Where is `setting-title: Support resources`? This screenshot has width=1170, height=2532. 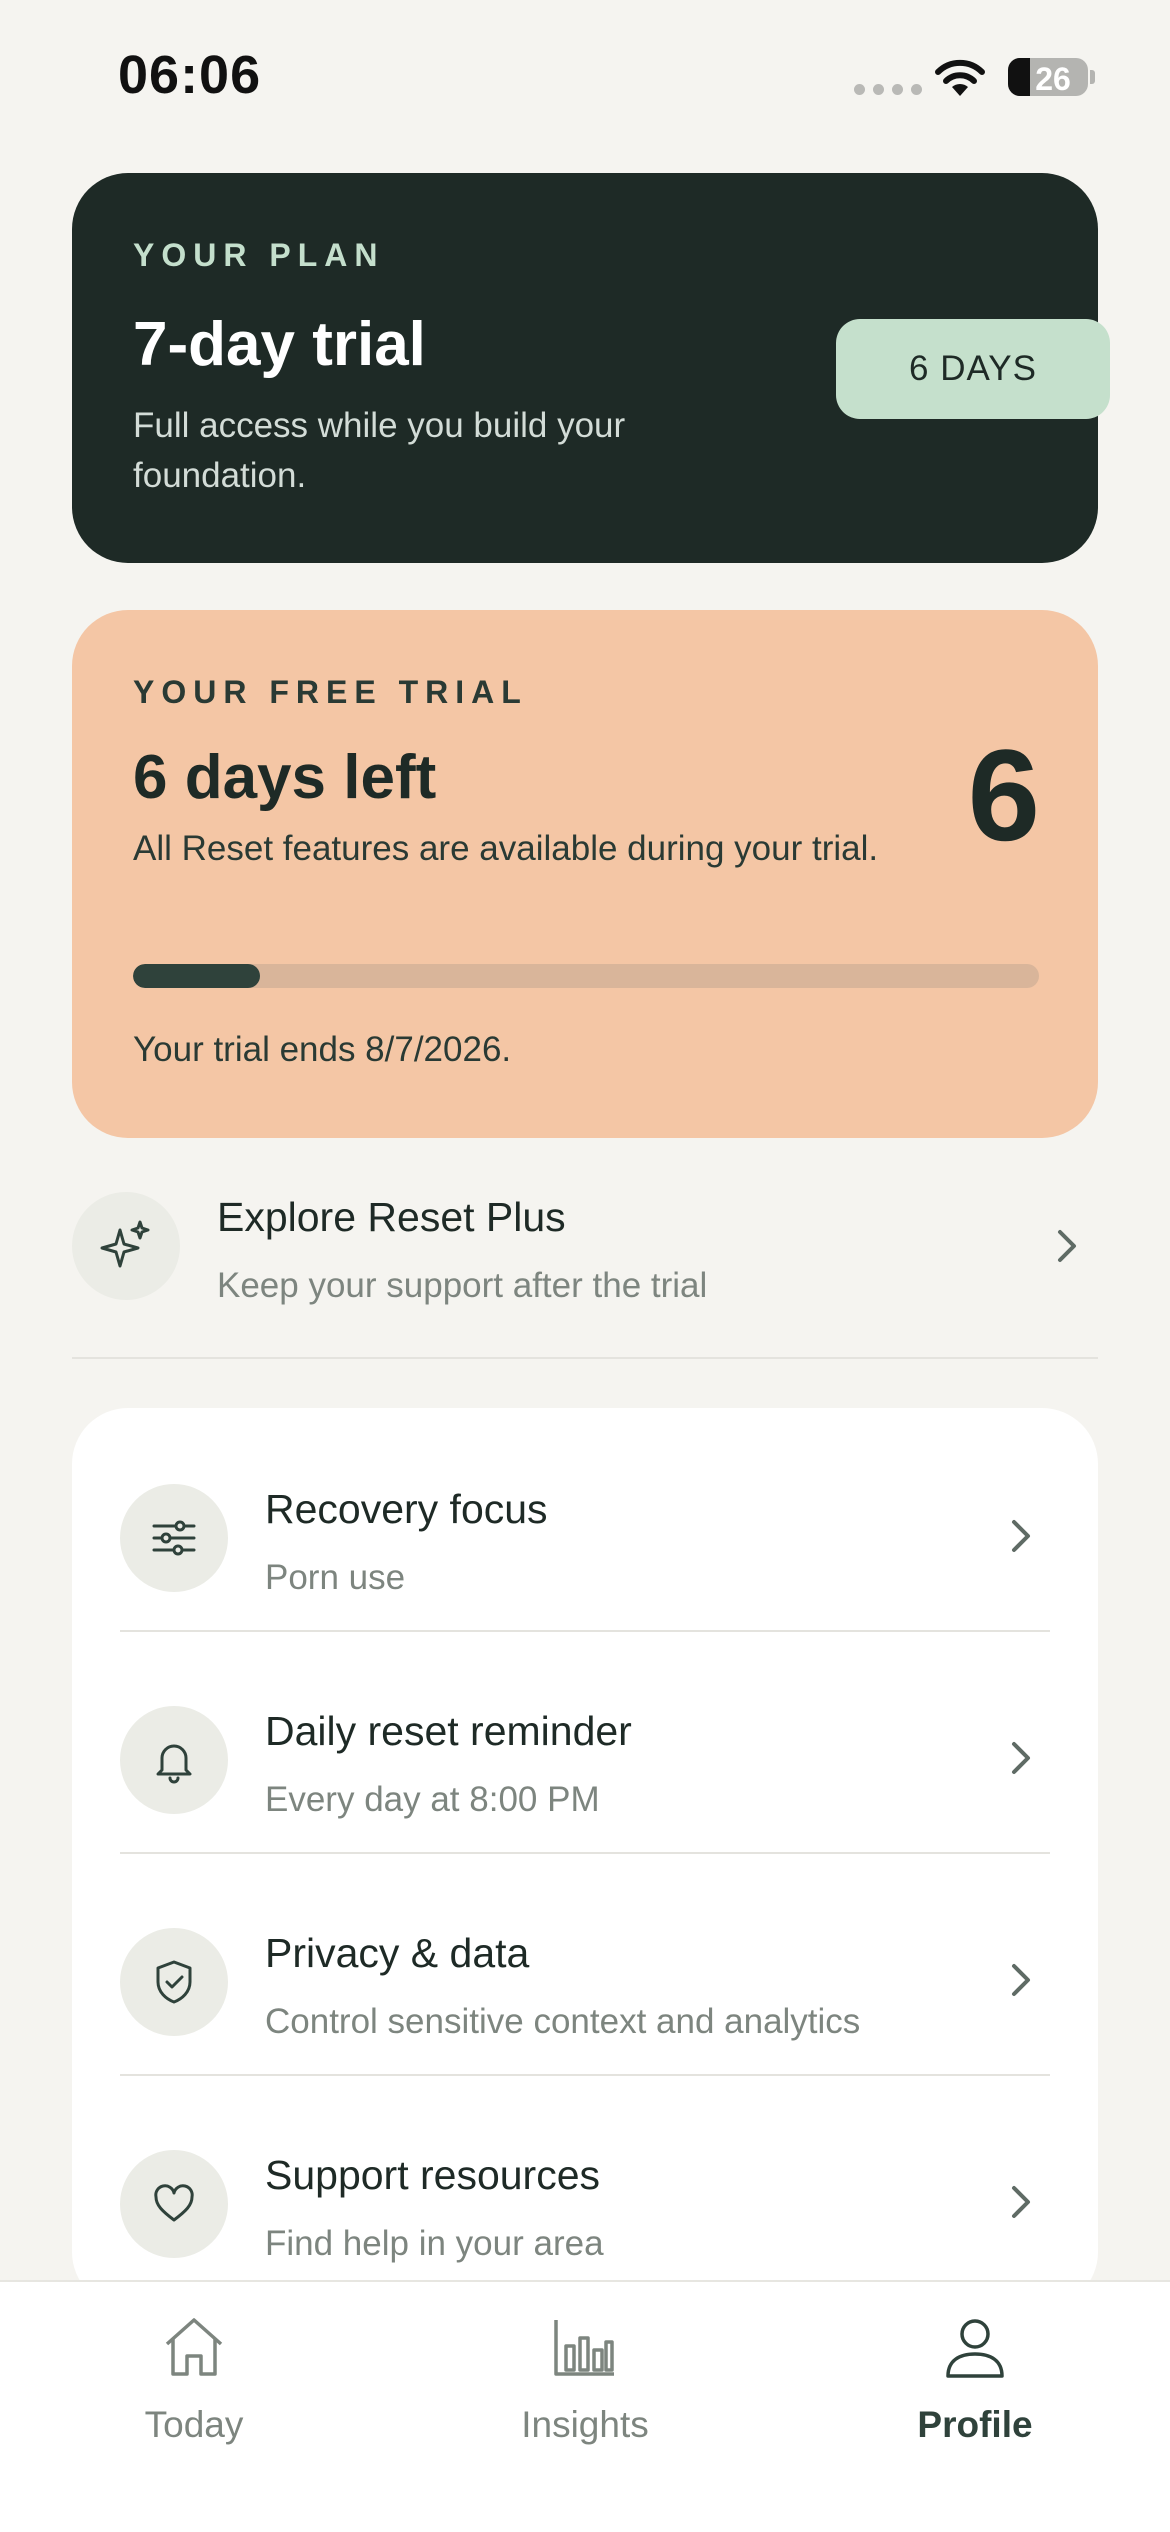 setting-title: Support resources is located at coordinates (433, 2175).